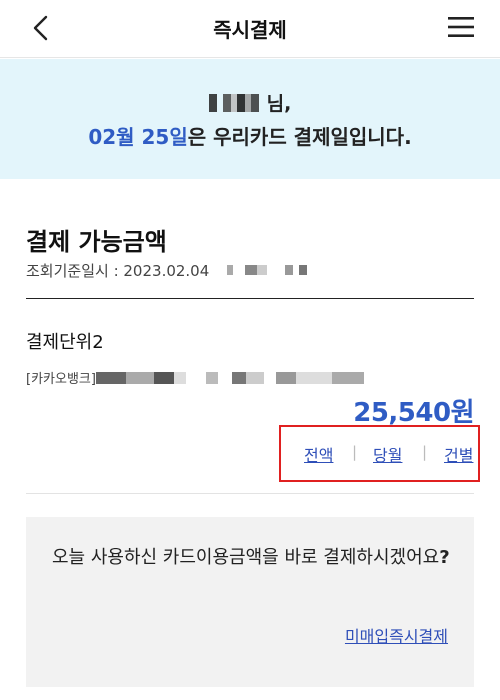  Describe the element at coordinates (118, 271) in the screenshot. I see `as-of-label: 조회기준일시 : 2023.02.04` at that location.